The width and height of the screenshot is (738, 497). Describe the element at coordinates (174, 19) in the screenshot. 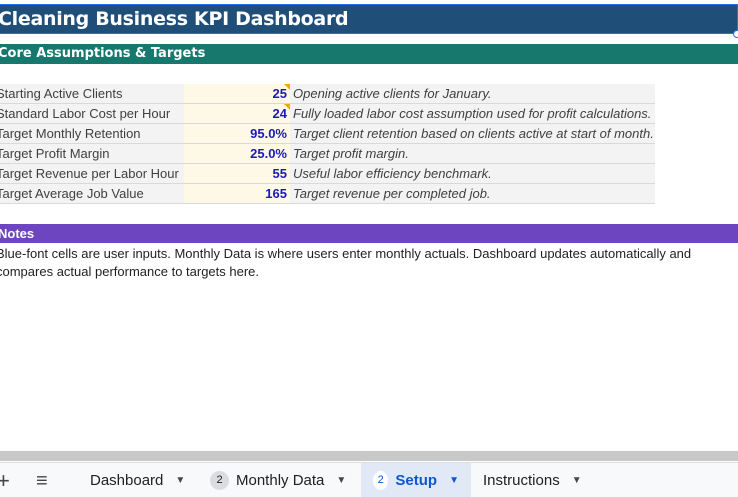

I see `dashboard-title: Cleaning Business KPI Dashboard` at that location.